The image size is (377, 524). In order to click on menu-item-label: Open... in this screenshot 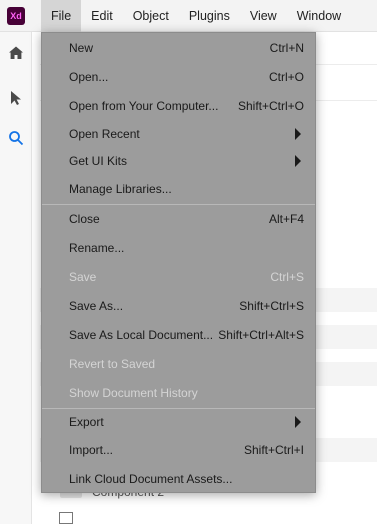, I will do `click(89, 76)`.